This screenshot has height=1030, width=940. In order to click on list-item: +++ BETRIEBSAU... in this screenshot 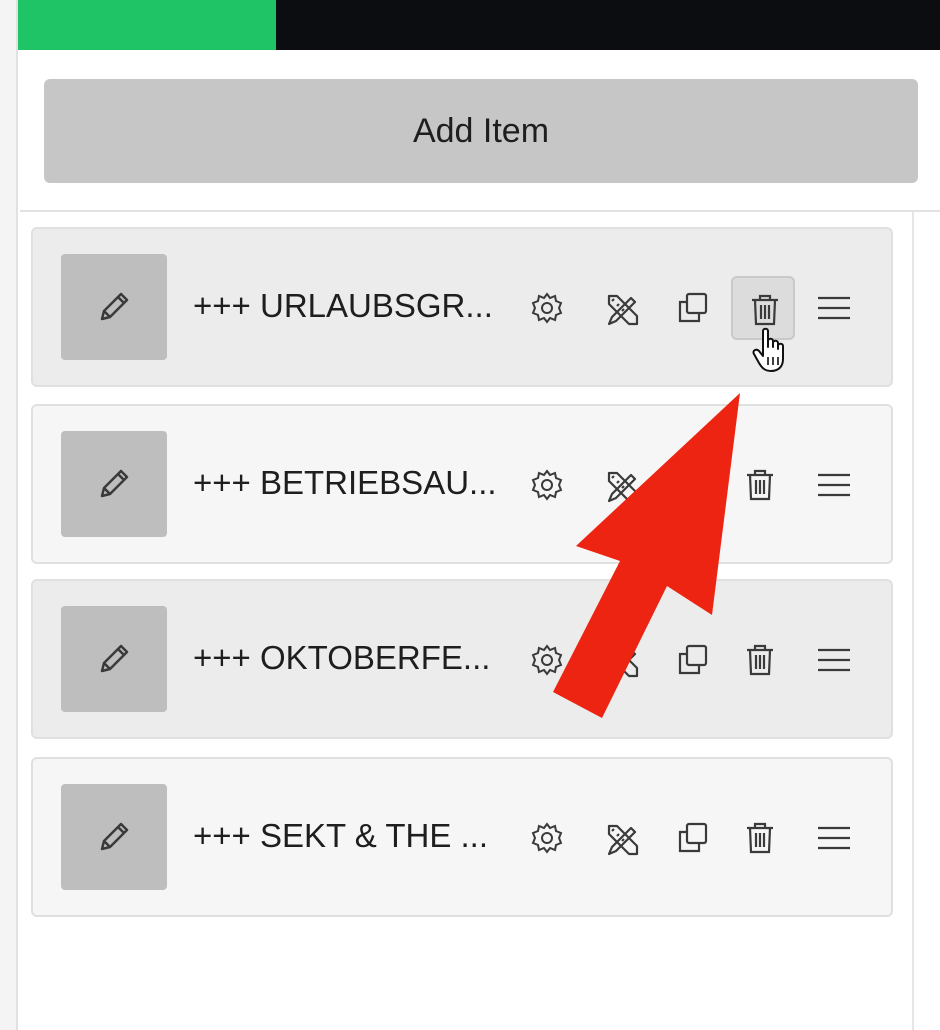, I will do `click(462, 484)`.